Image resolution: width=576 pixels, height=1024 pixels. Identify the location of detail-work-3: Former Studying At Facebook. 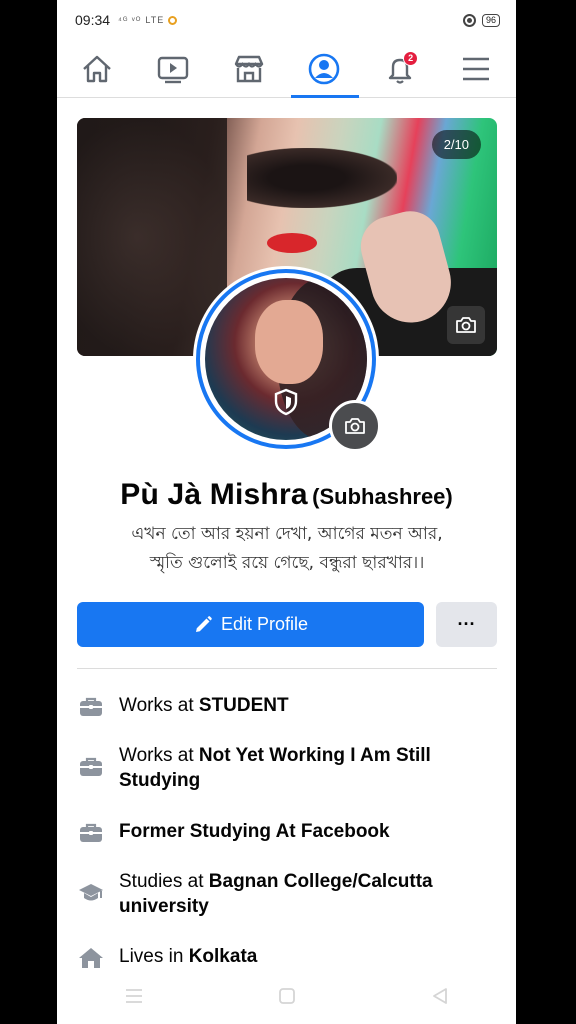
(287, 832).